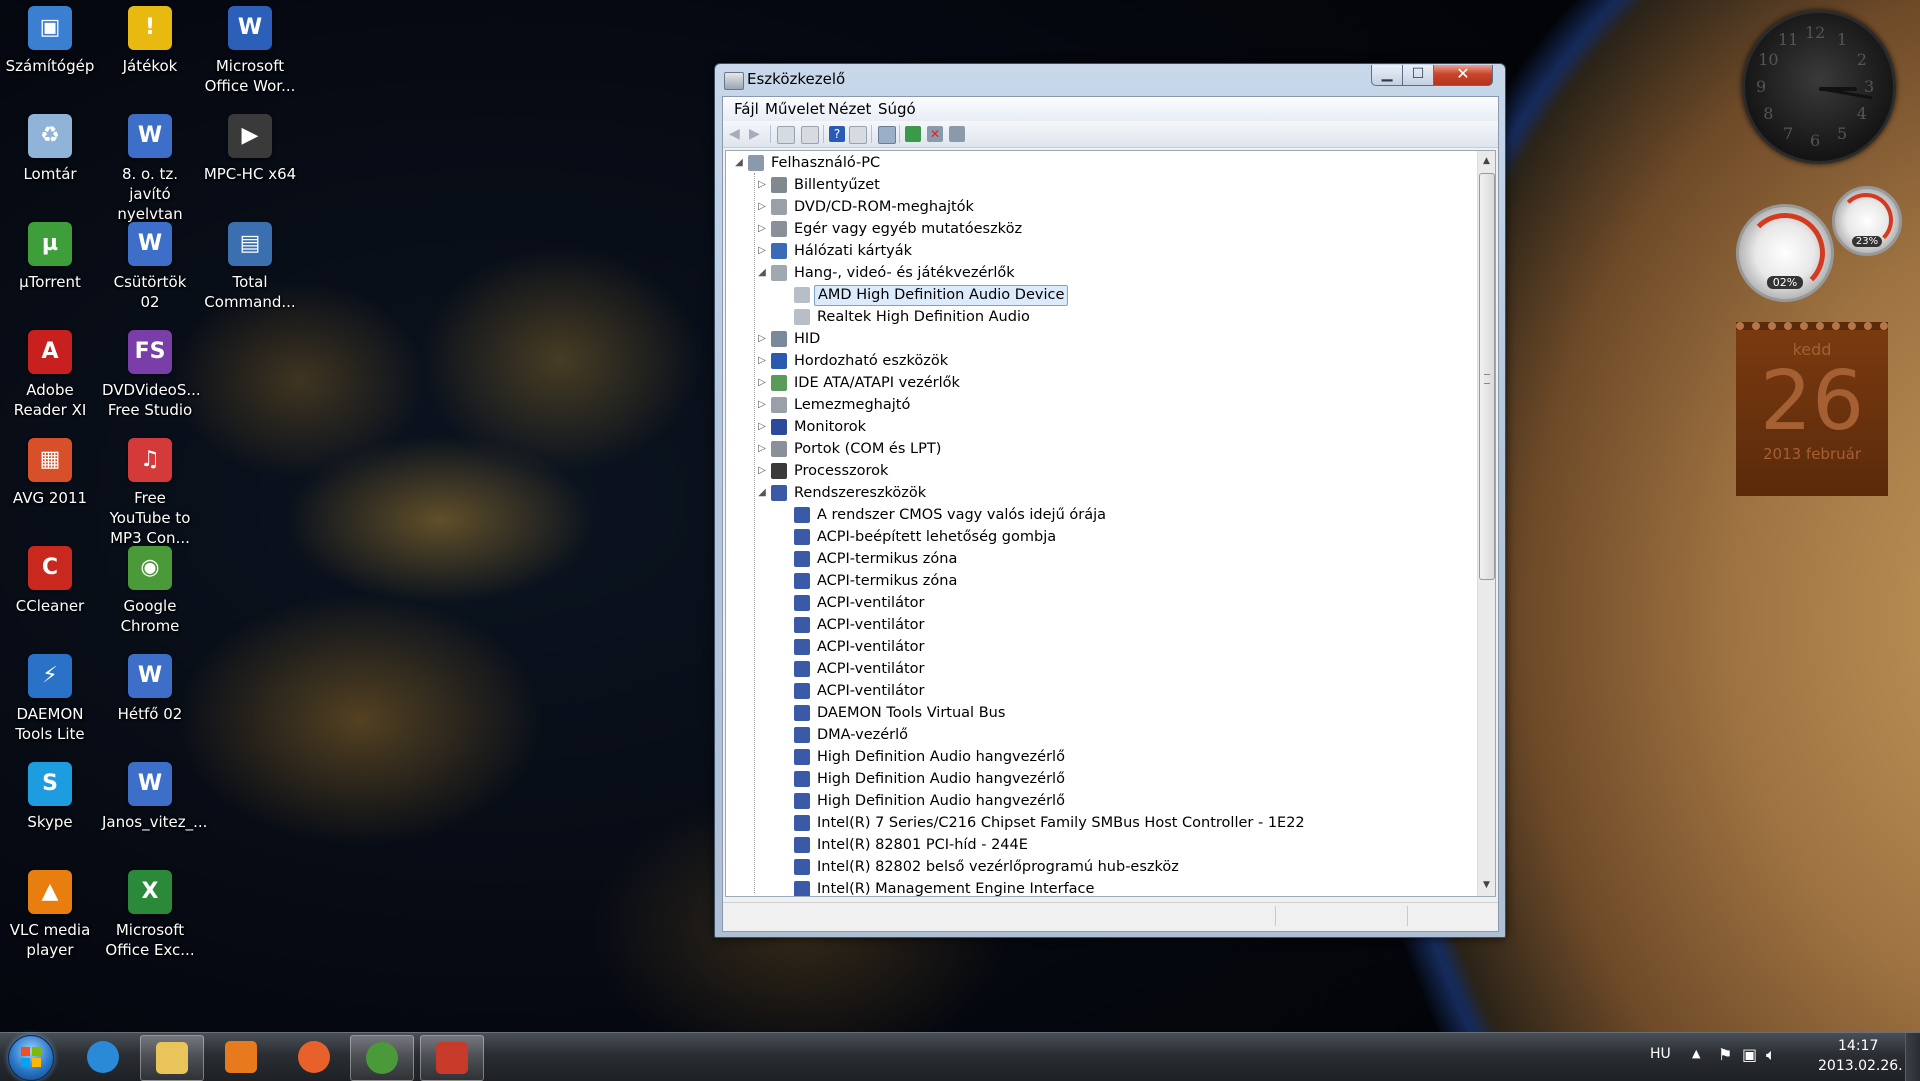  What do you see at coordinates (1110, 80) in the screenshot?
I see `title-bar: Eszközkezelő ▁ ☐ ✕` at bounding box center [1110, 80].